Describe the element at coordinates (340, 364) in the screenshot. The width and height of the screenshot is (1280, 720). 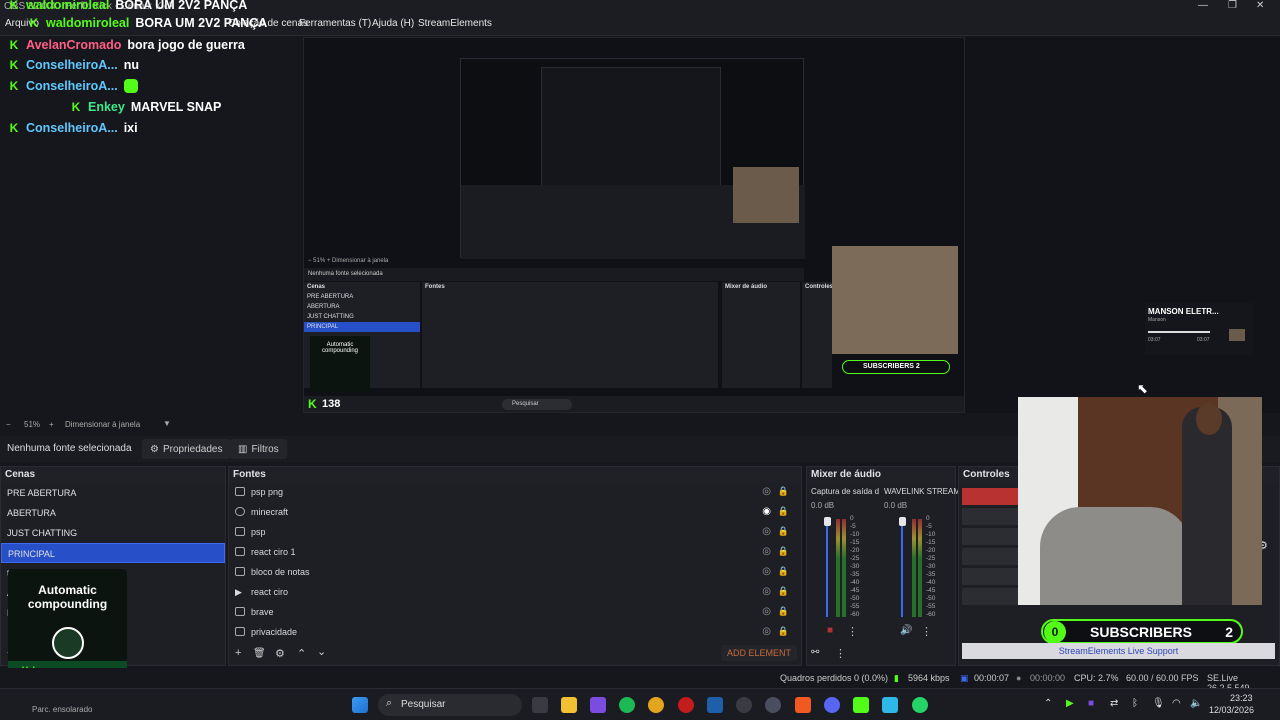
I see `nested-auto-card: Automatic compounding` at that location.